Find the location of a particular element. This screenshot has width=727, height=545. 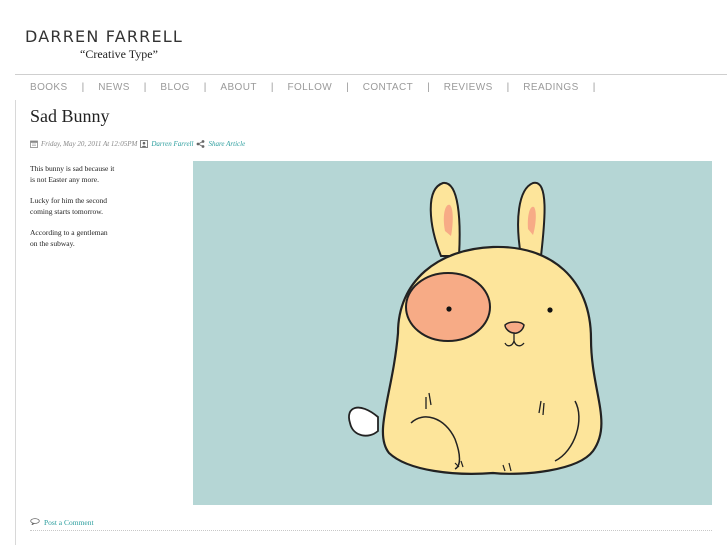

post-comment-label: Post a Comment is located at coordinates (69, 522).